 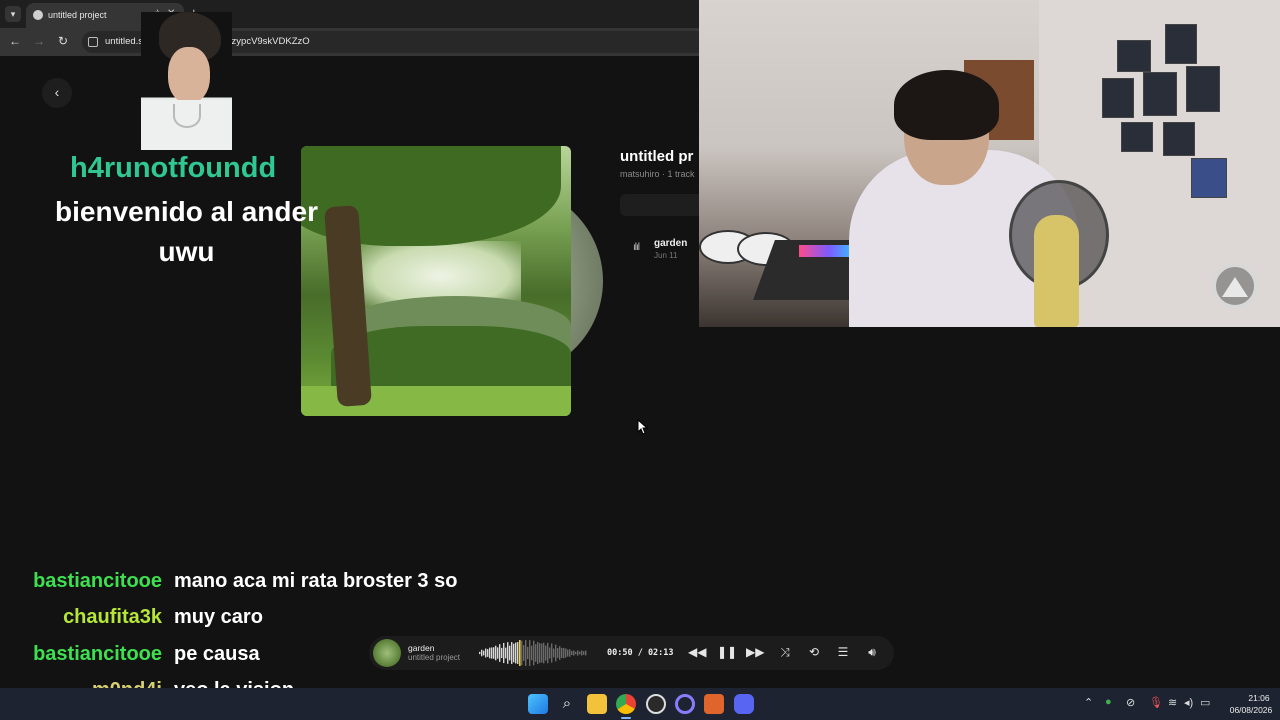 I want to click on chat-message: chaufita3k muy caro, so click(x=260, y=621).